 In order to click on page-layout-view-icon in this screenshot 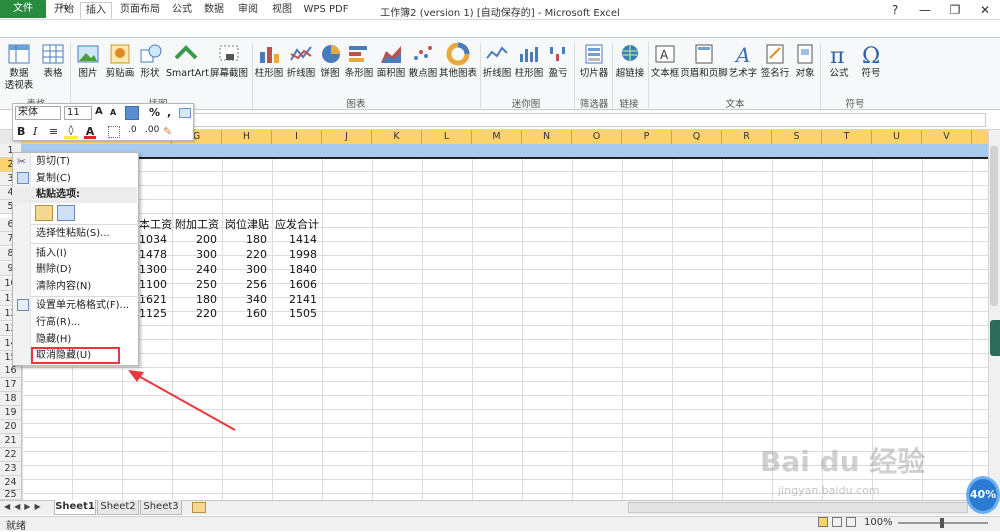, I will do `click(837, 522)`.